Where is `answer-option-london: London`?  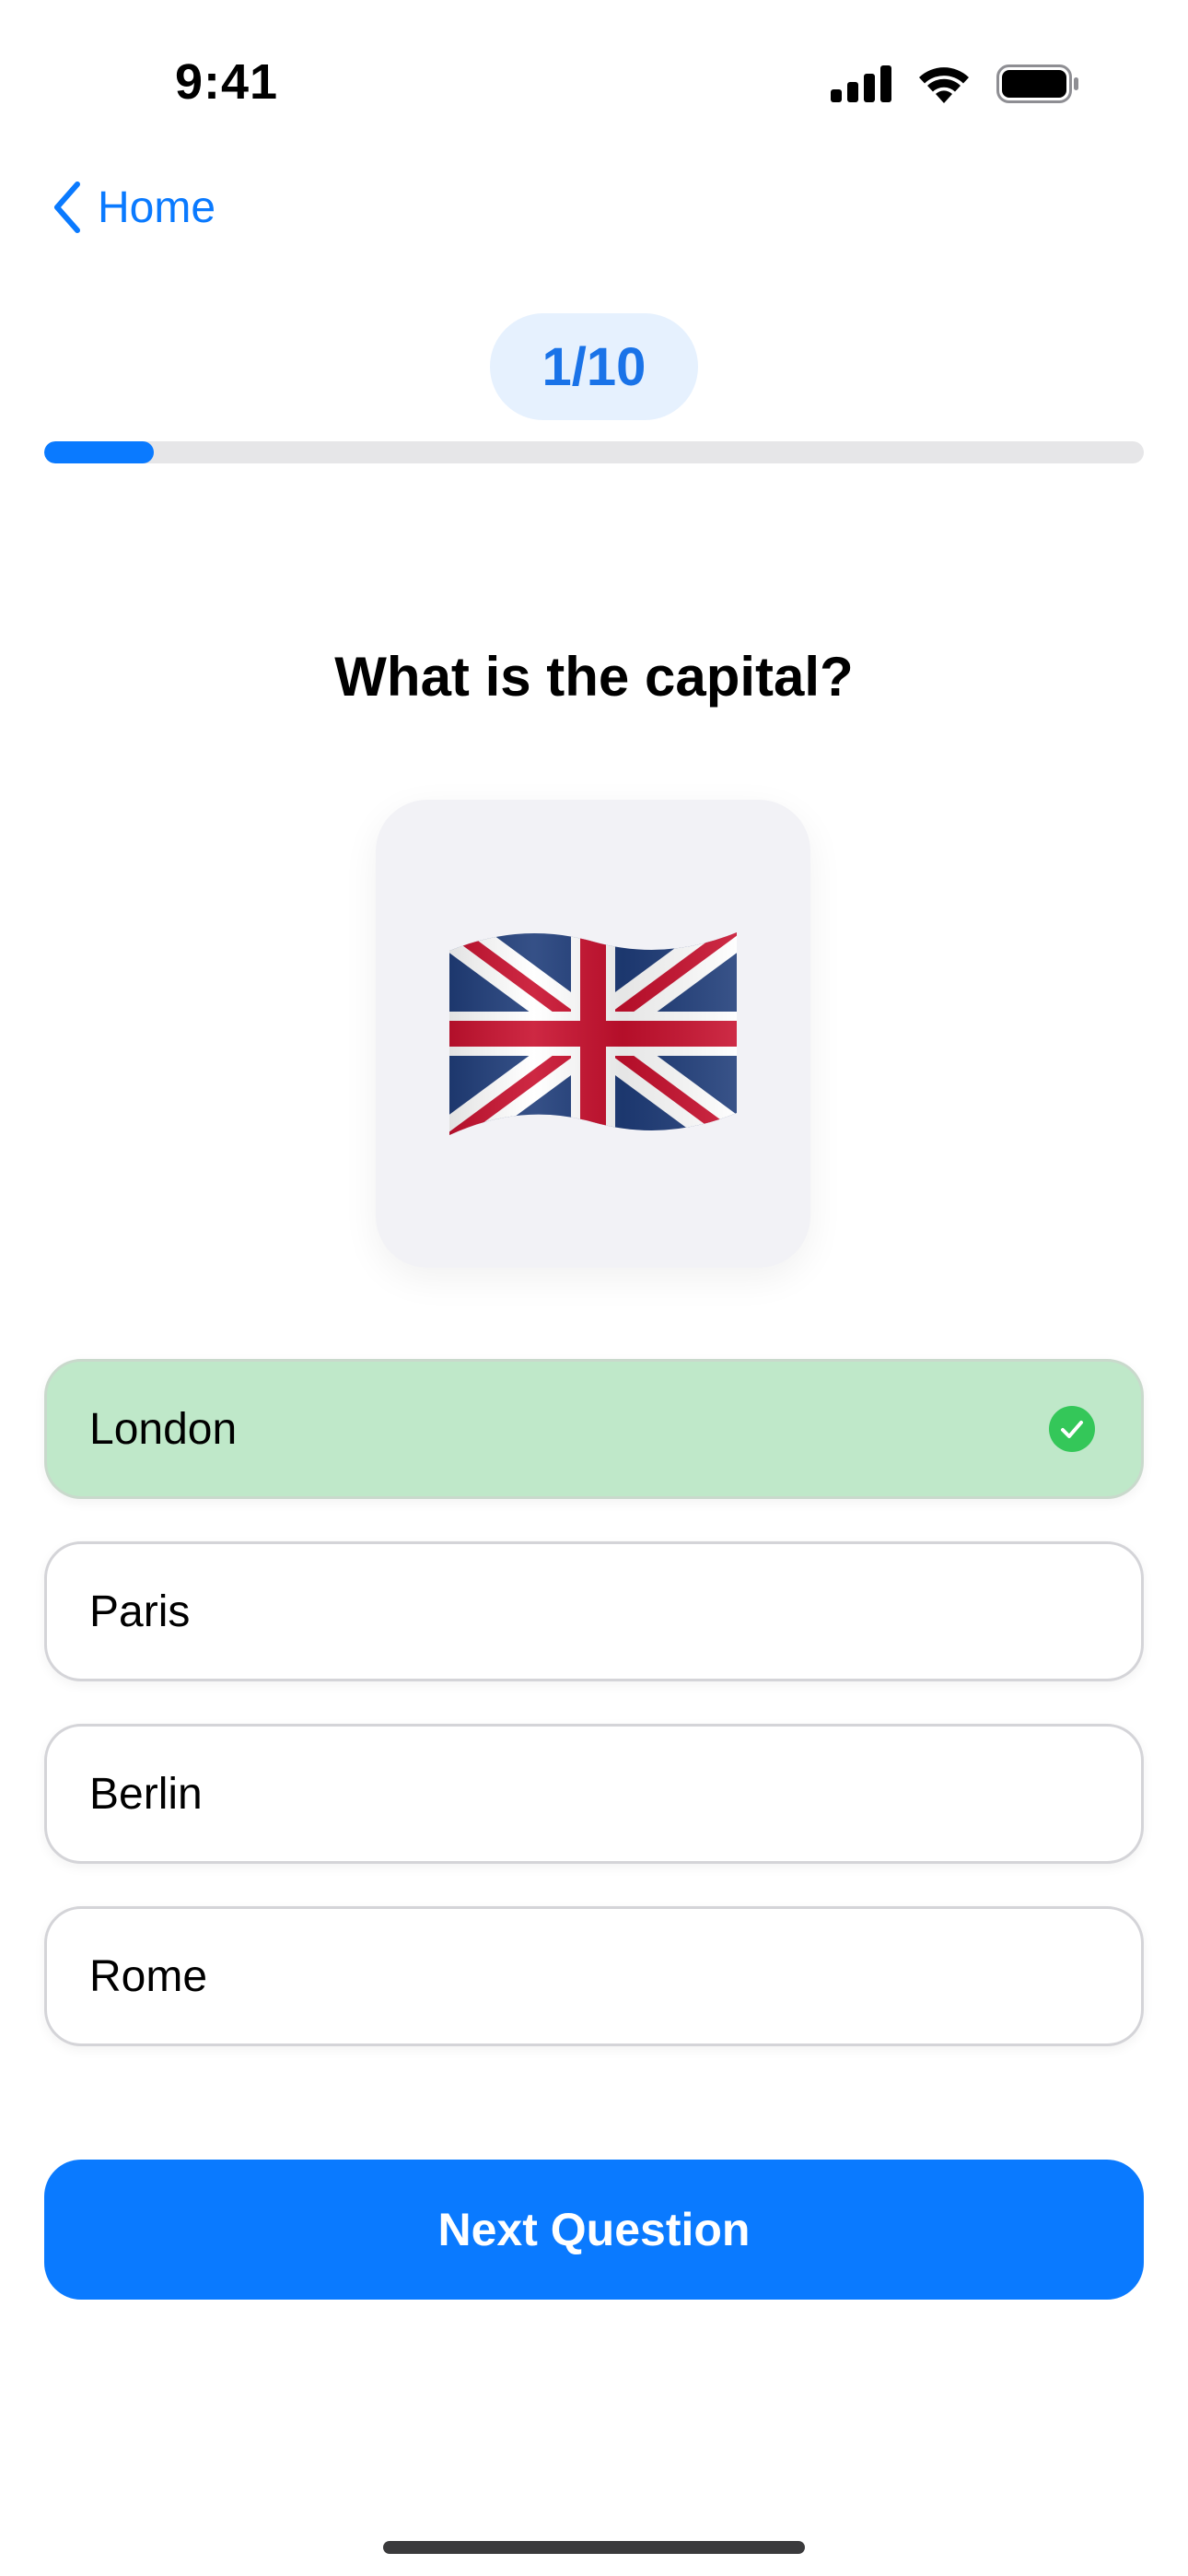
answer-option-london: London is located at coordinates (594, 1429).